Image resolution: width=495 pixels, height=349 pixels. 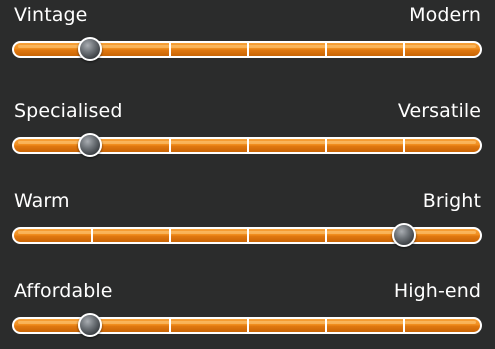 I want to click on slider-right-label: Modern, so click(x=445, y=15).